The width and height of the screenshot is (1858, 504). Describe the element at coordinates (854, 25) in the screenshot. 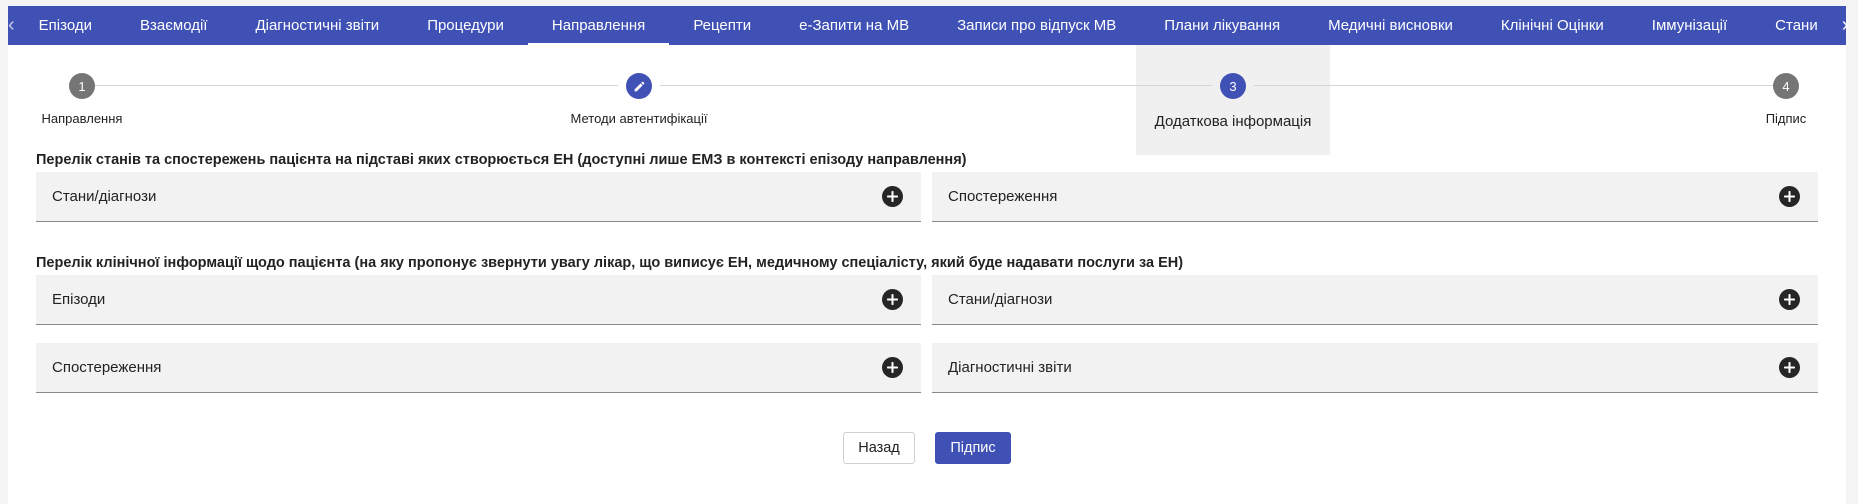

I see `tab-medication-requests: е-Запити на МВ` at that location.